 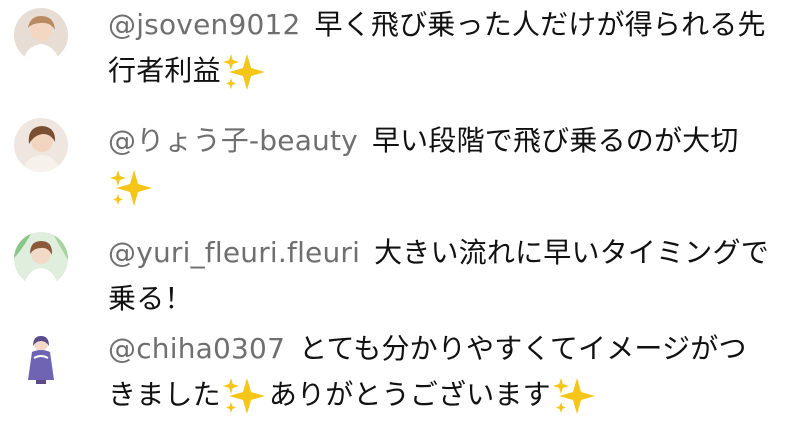 What do you see at coordinates (164, 394) in the screenshot?
I see `comment-body-continued: きました` at bounding box center [164, 394].